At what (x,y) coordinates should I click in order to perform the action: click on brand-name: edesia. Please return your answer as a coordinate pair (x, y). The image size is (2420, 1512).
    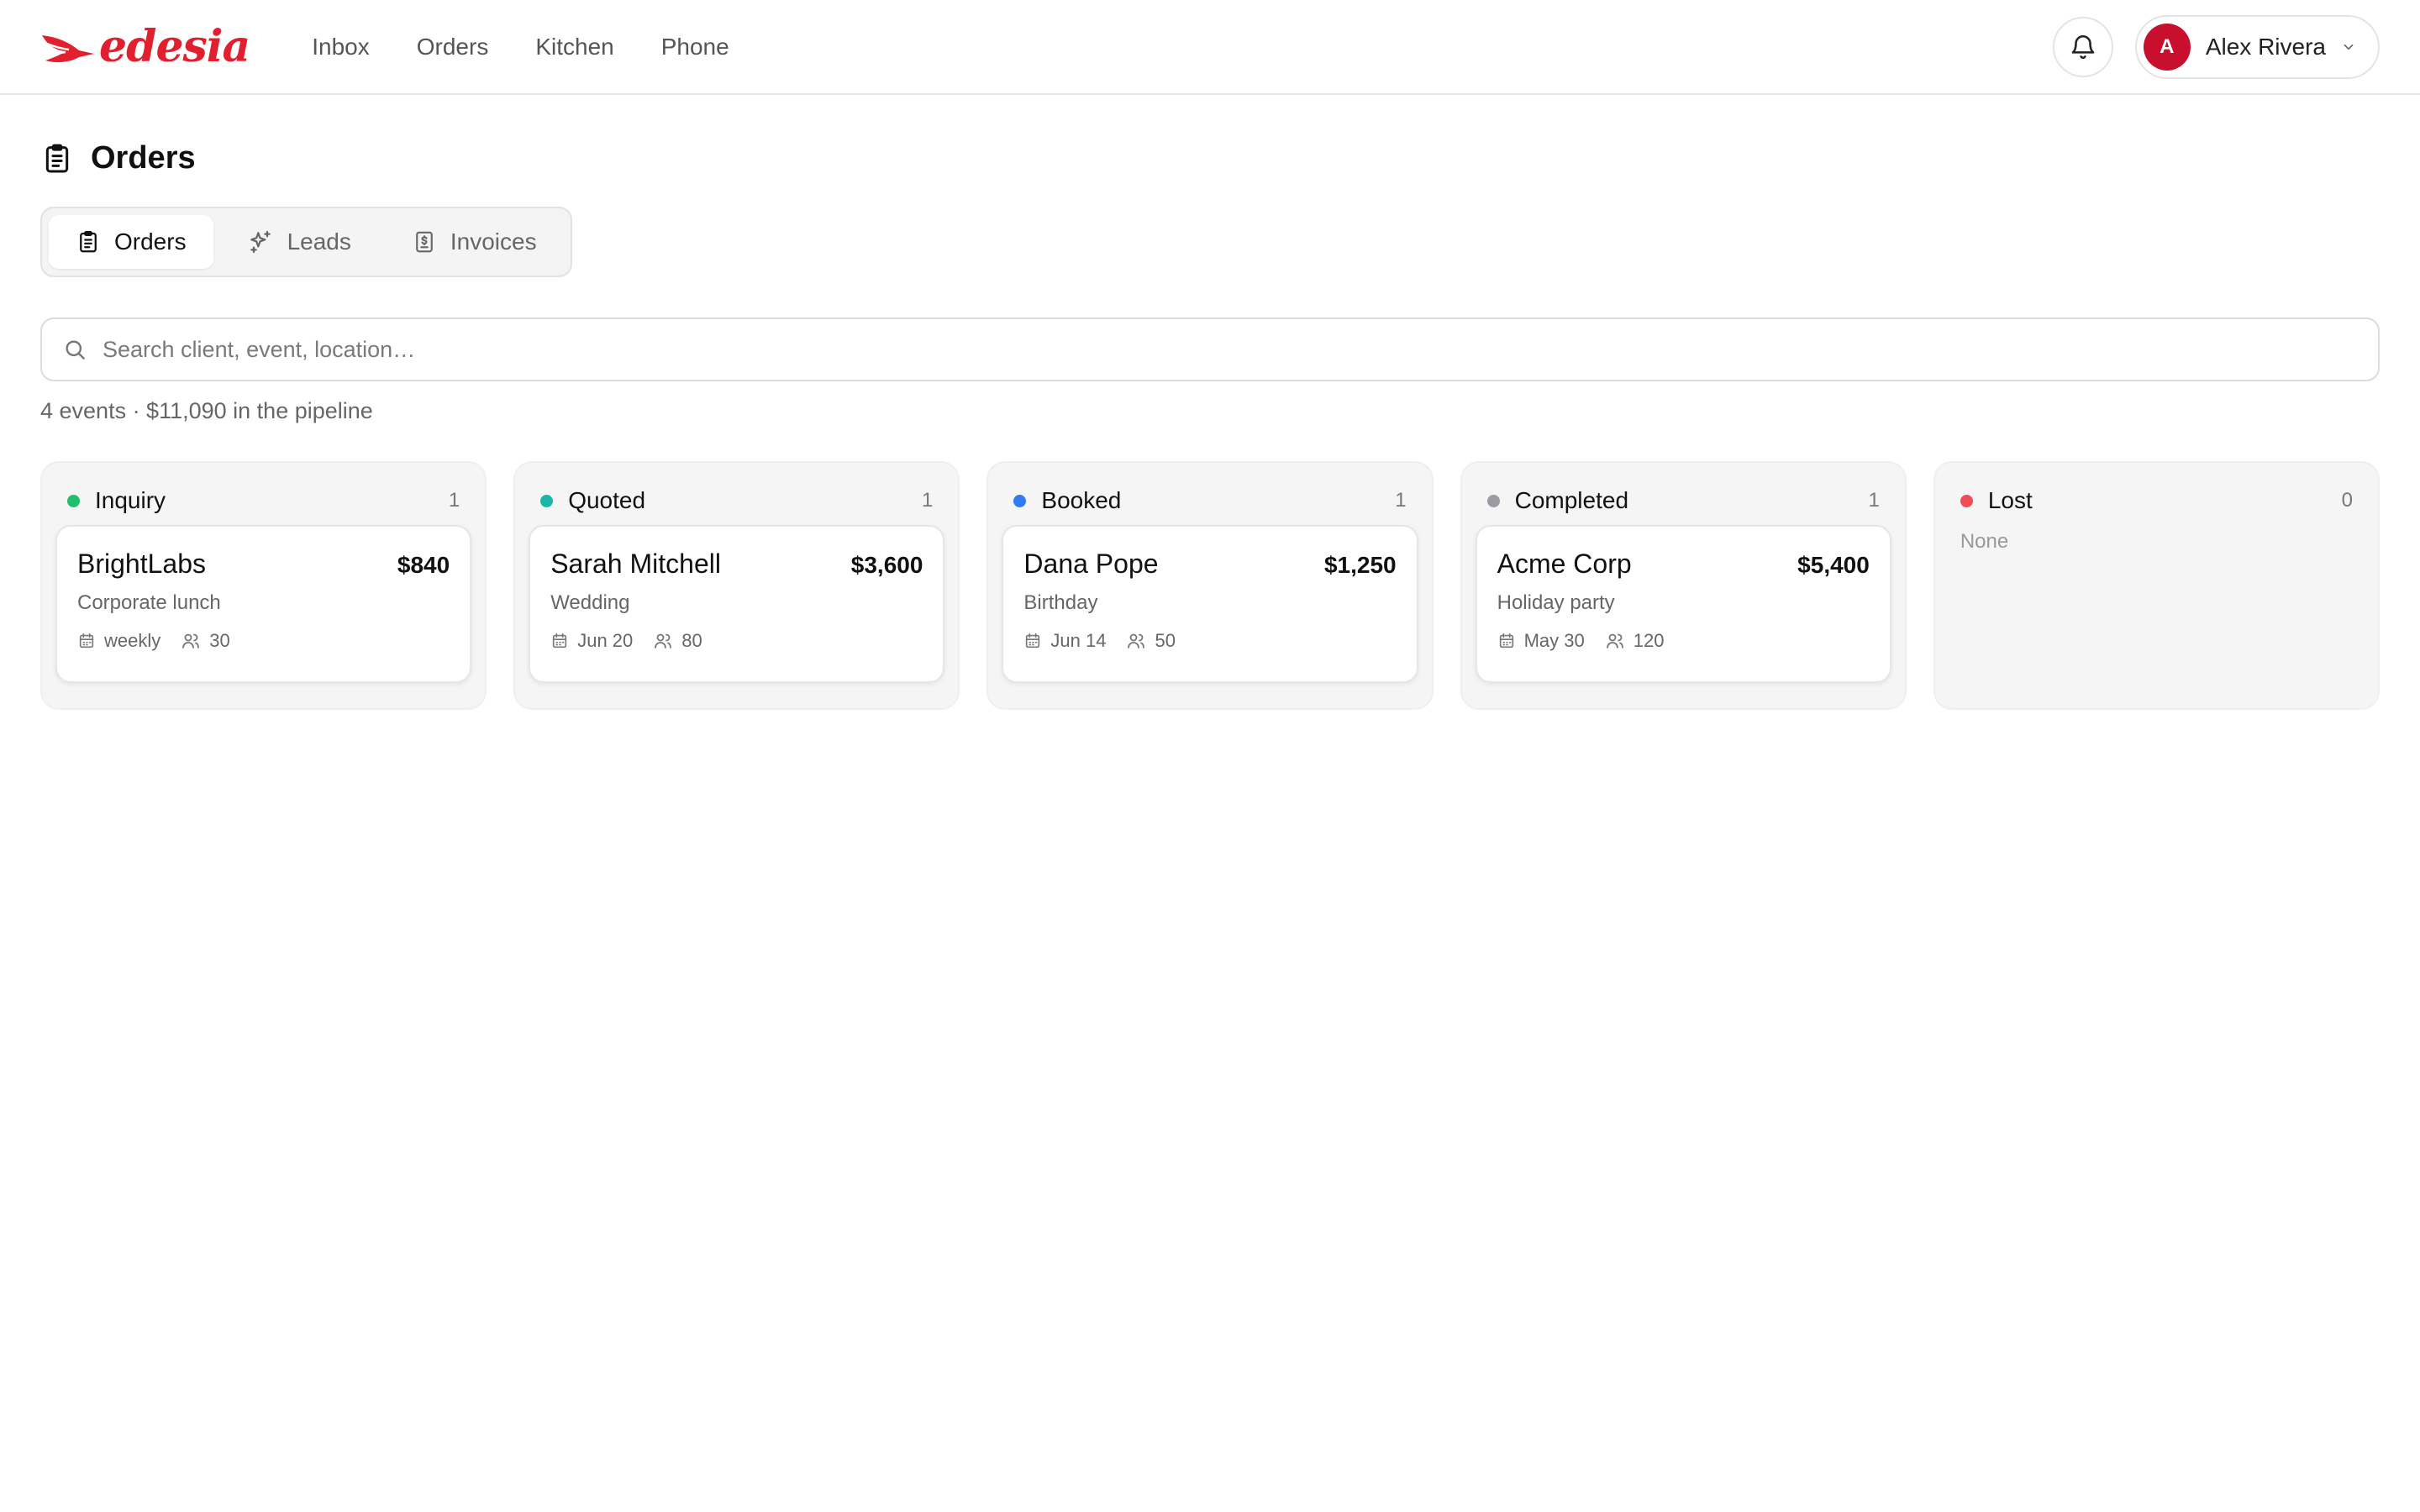
    Looking at the image, I should click on (174, 46).